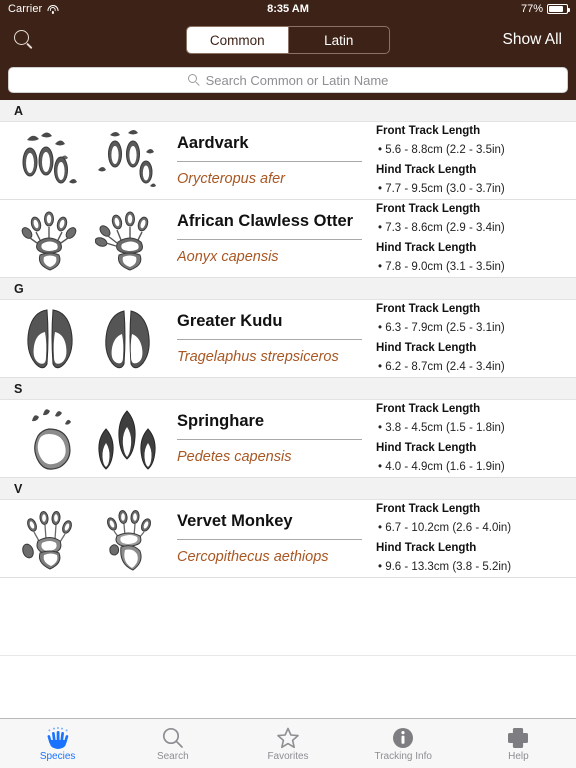 The width and height of the screenshot is (576, 768). Describe the element at coordinates (237, 40) in the screenshot. I see `segment-common: Common` at that location.